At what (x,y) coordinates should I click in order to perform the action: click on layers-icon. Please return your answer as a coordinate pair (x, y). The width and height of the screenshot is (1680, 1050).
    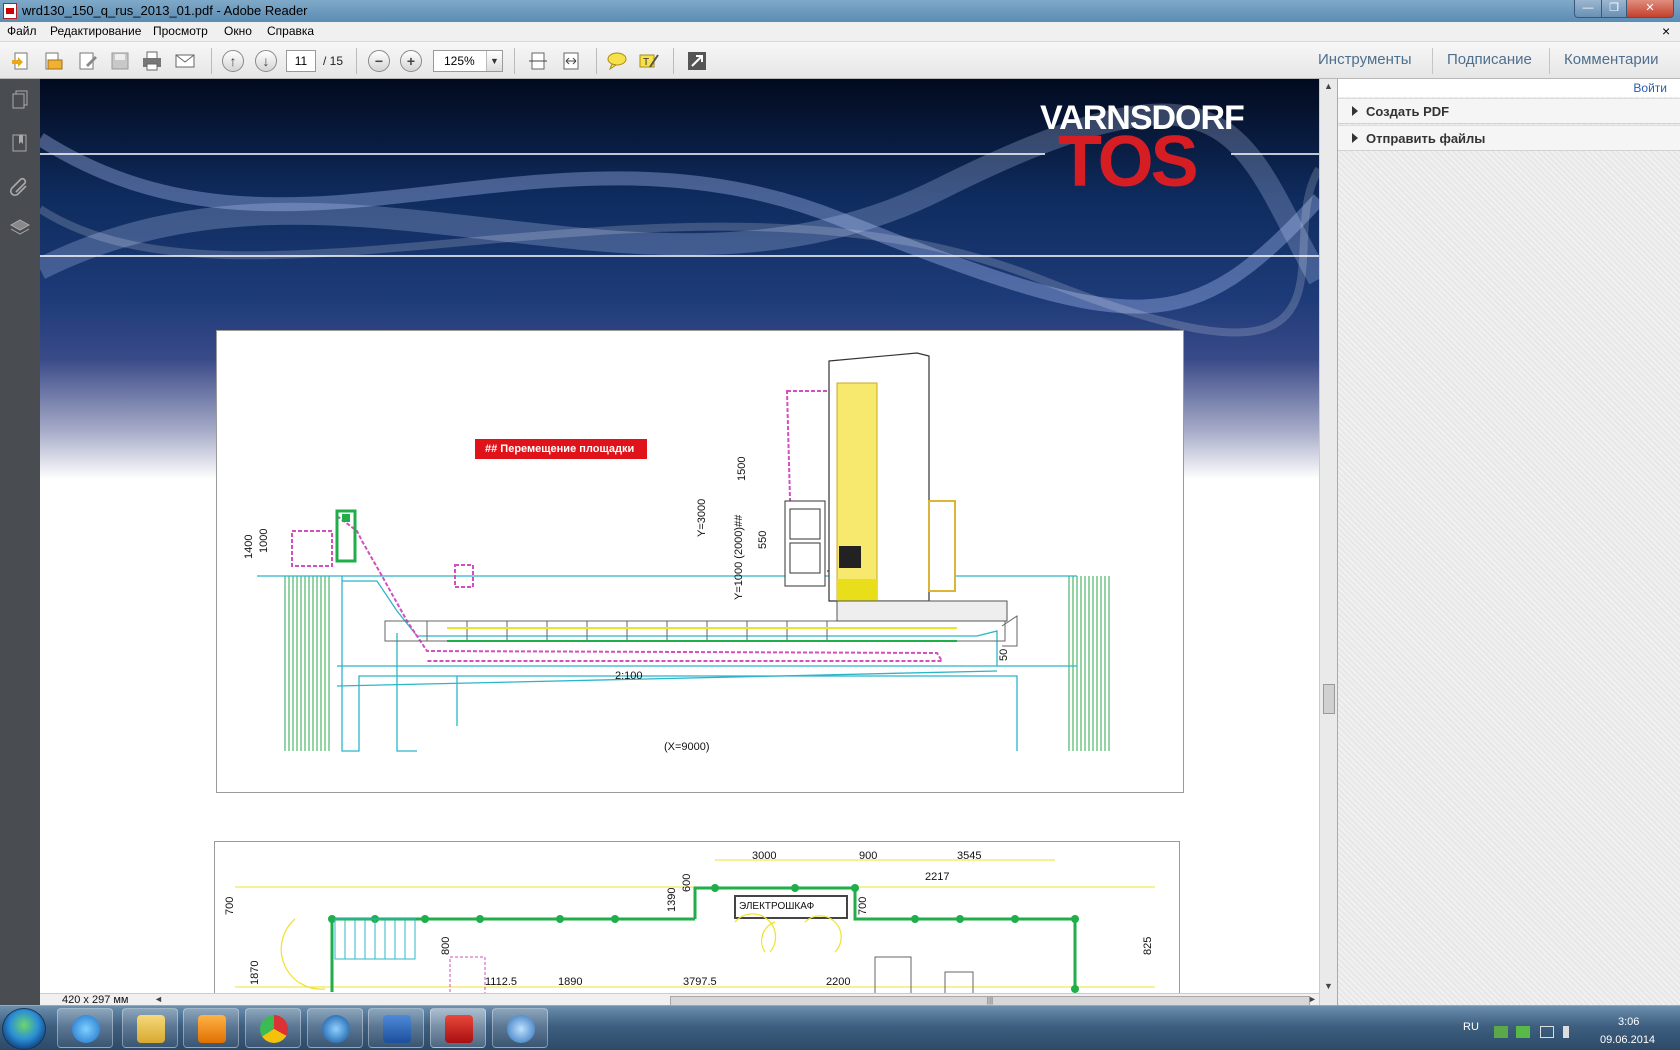
    Looking at the image, I should click on (20, 228).